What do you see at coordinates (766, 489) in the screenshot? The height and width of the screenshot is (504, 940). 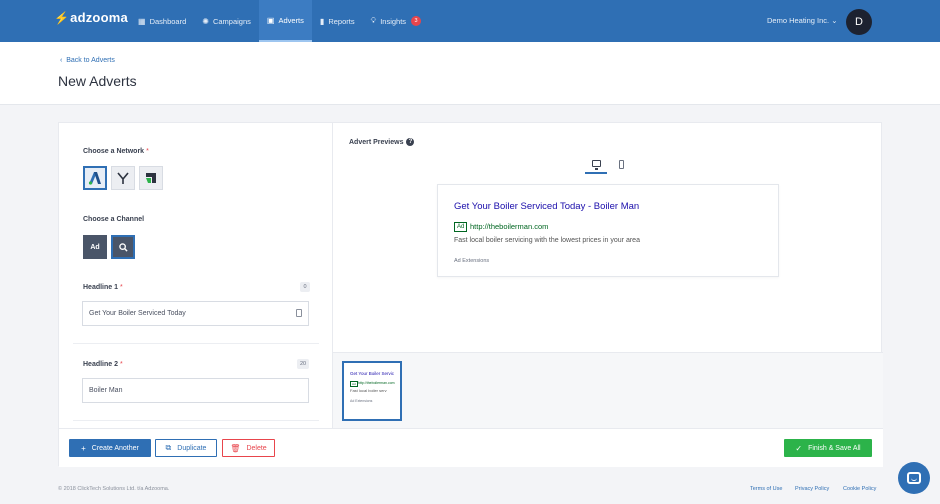 I see `terms-of-use-link: Terms of Use` at bounding box center [766, 489].